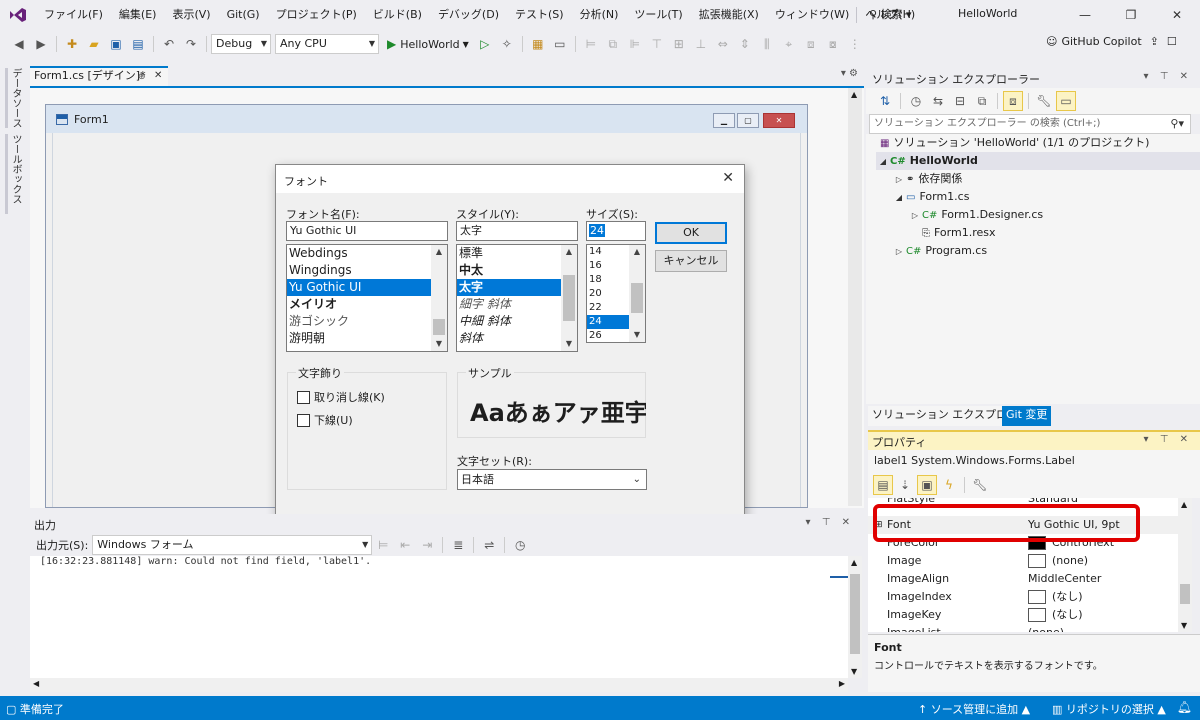 The width and height of the screenshot is (1200, 720). I want to click on sync-icon: ⇆, so click(938, 101).